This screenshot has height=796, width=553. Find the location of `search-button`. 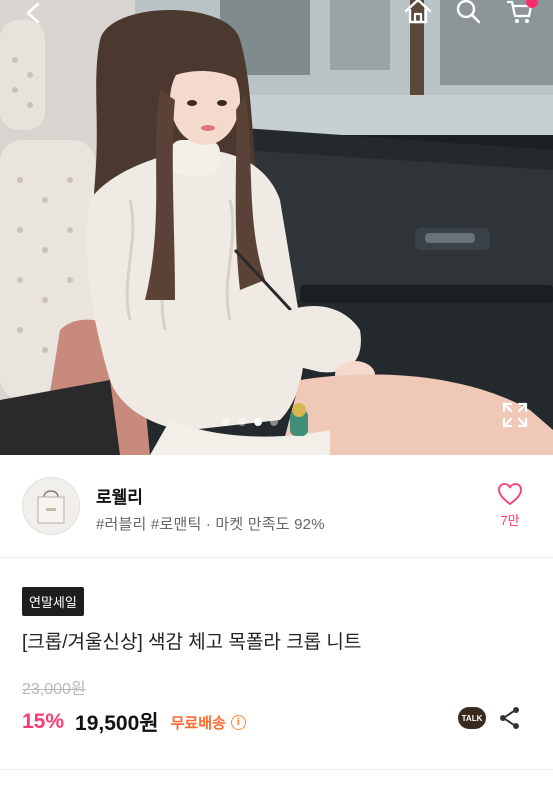

search-button is located at coordinates (468, 13).